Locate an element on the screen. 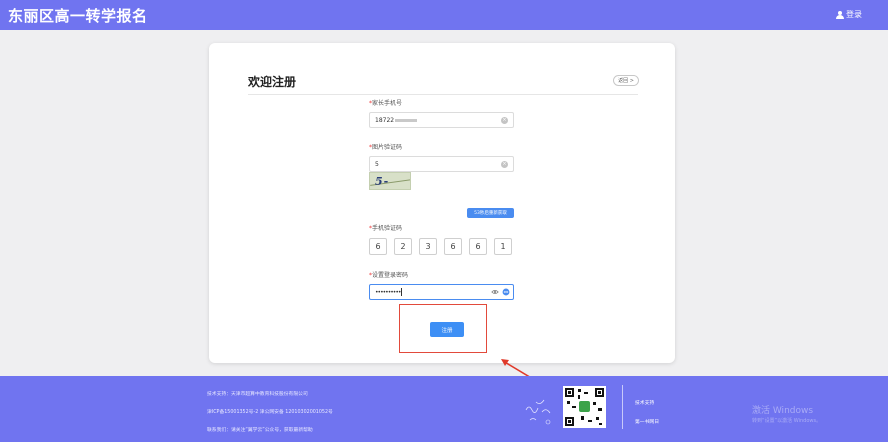 This screenshot has width=888, height=442. qr-code-image is located at coordinates (584, 407).